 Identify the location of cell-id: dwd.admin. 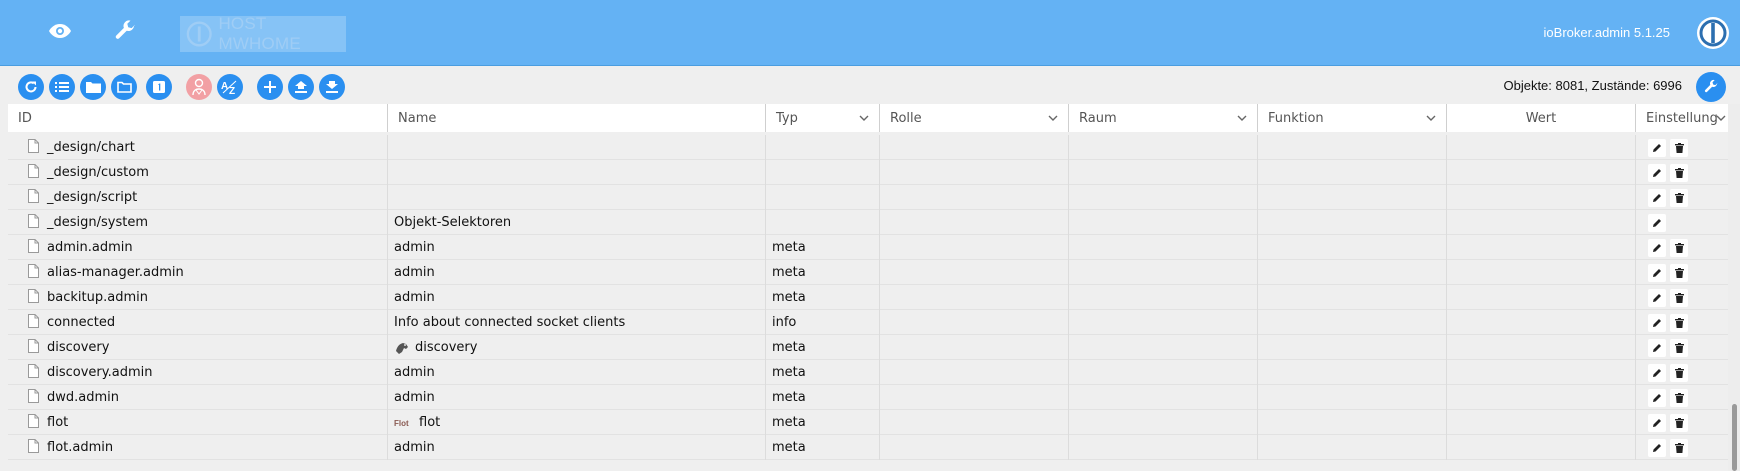
(198, 397).